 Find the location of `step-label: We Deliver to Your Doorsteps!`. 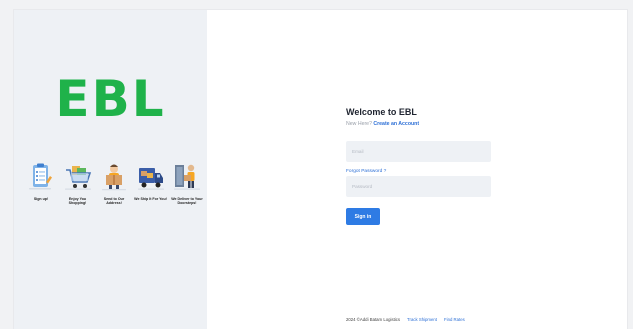

step-label: We Deliver to Your Doorsteps! is located at coordinates (187, 201).